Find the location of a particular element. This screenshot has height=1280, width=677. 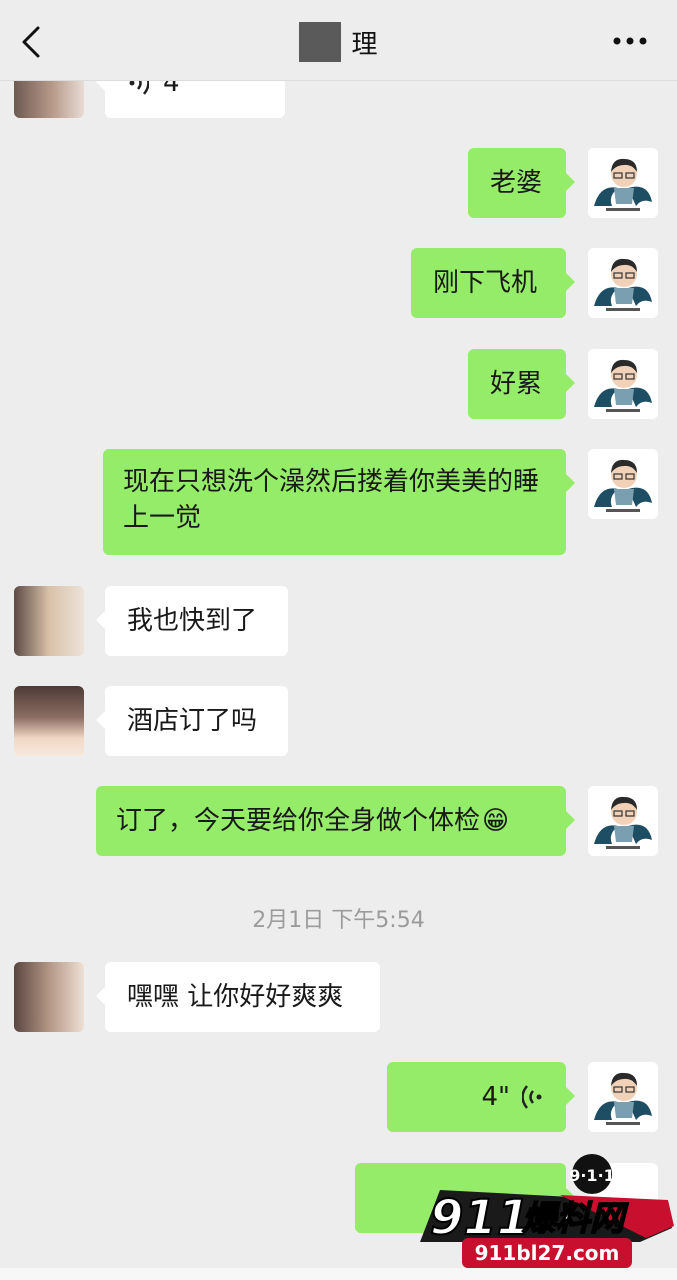

message-bubble: 嘿嘿 让你好好爽爽 is located at coordinates (238, 997).